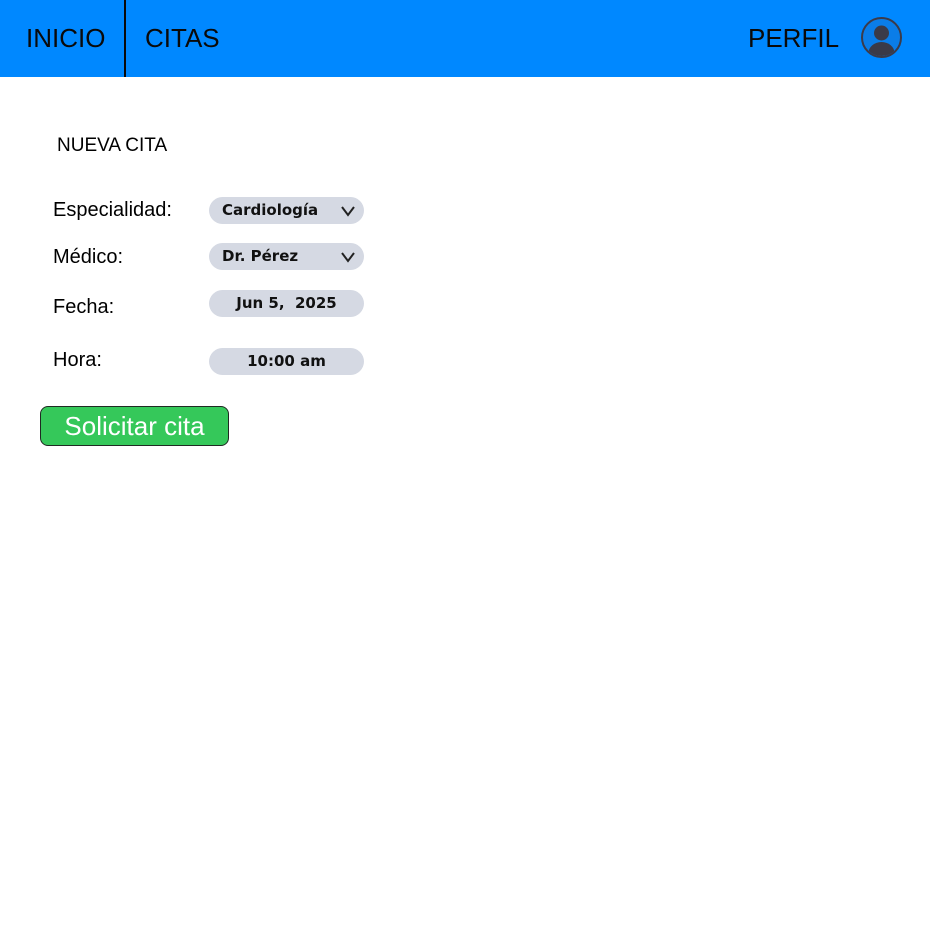  I want to click on especialidad-select: Cardiología, so click(286, 210).